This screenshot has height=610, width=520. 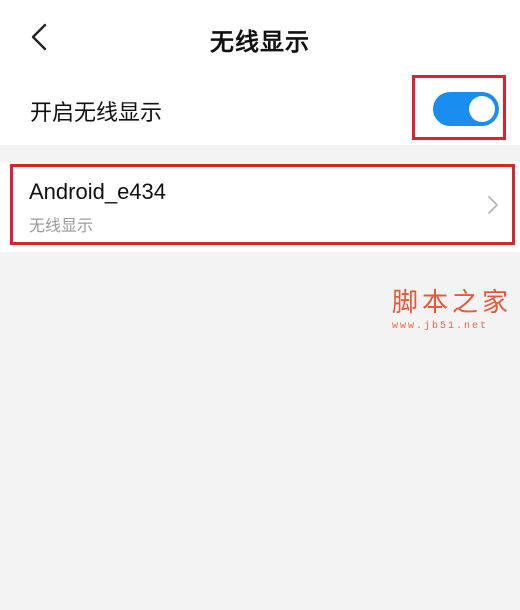 What do you see at coordinates (260, 207) in the screenshot?
I see `device-list-item: Android_e434 无线显示` at bounding box center [260, 207].